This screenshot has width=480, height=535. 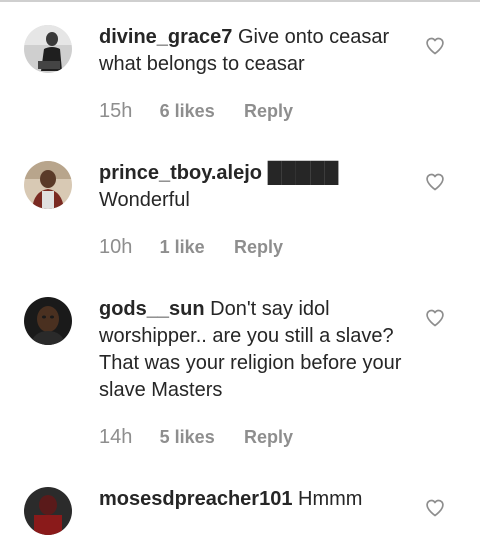 What do you see at coordinates (182, 247) in the screenshot?
I see `likes-count-button: 1 like` at bounding box center [182, 247].